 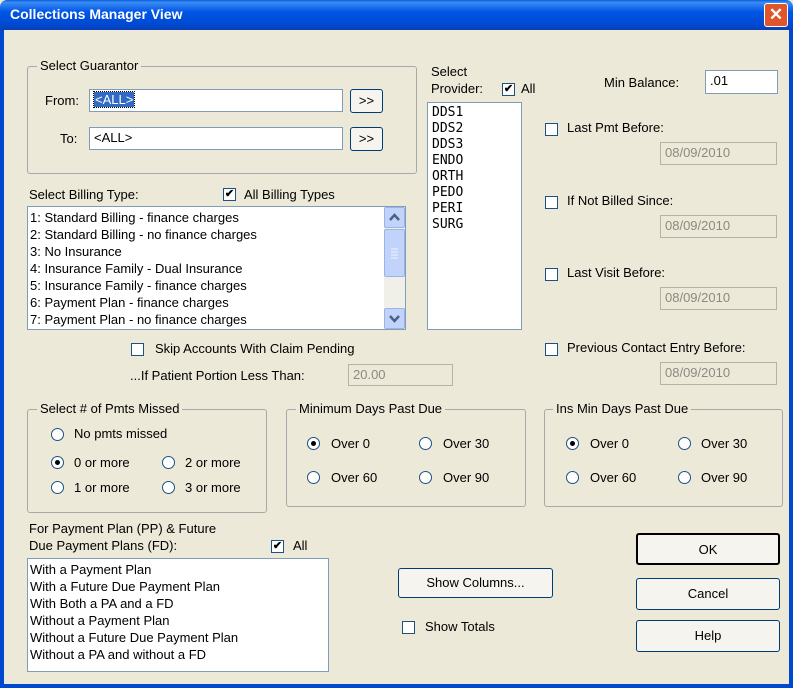 I want to click on from-label: From:, so click(x=62, y=100).